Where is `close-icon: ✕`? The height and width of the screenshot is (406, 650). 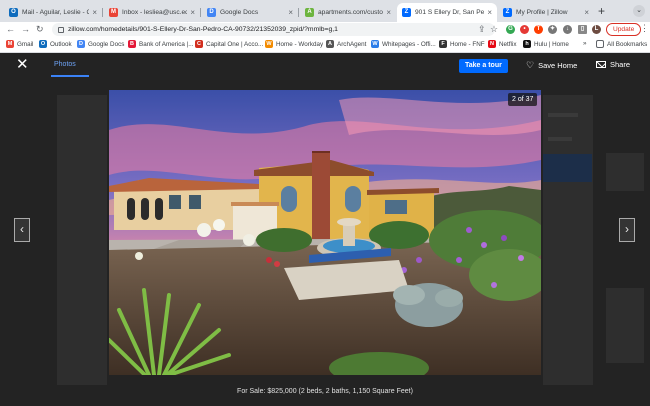
close-icon: ✕ is located at coordinates (22, 64).